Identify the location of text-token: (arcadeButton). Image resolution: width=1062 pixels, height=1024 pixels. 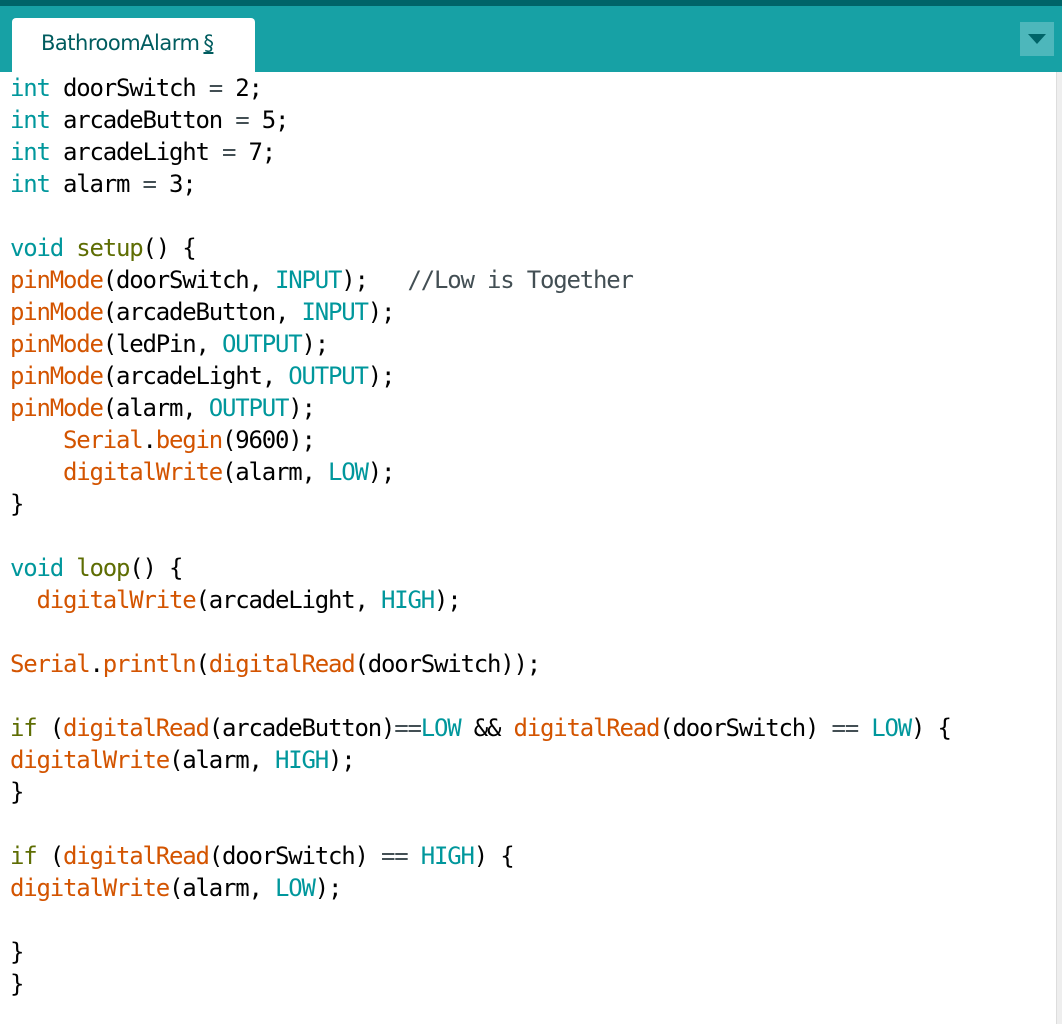
(302, 728).